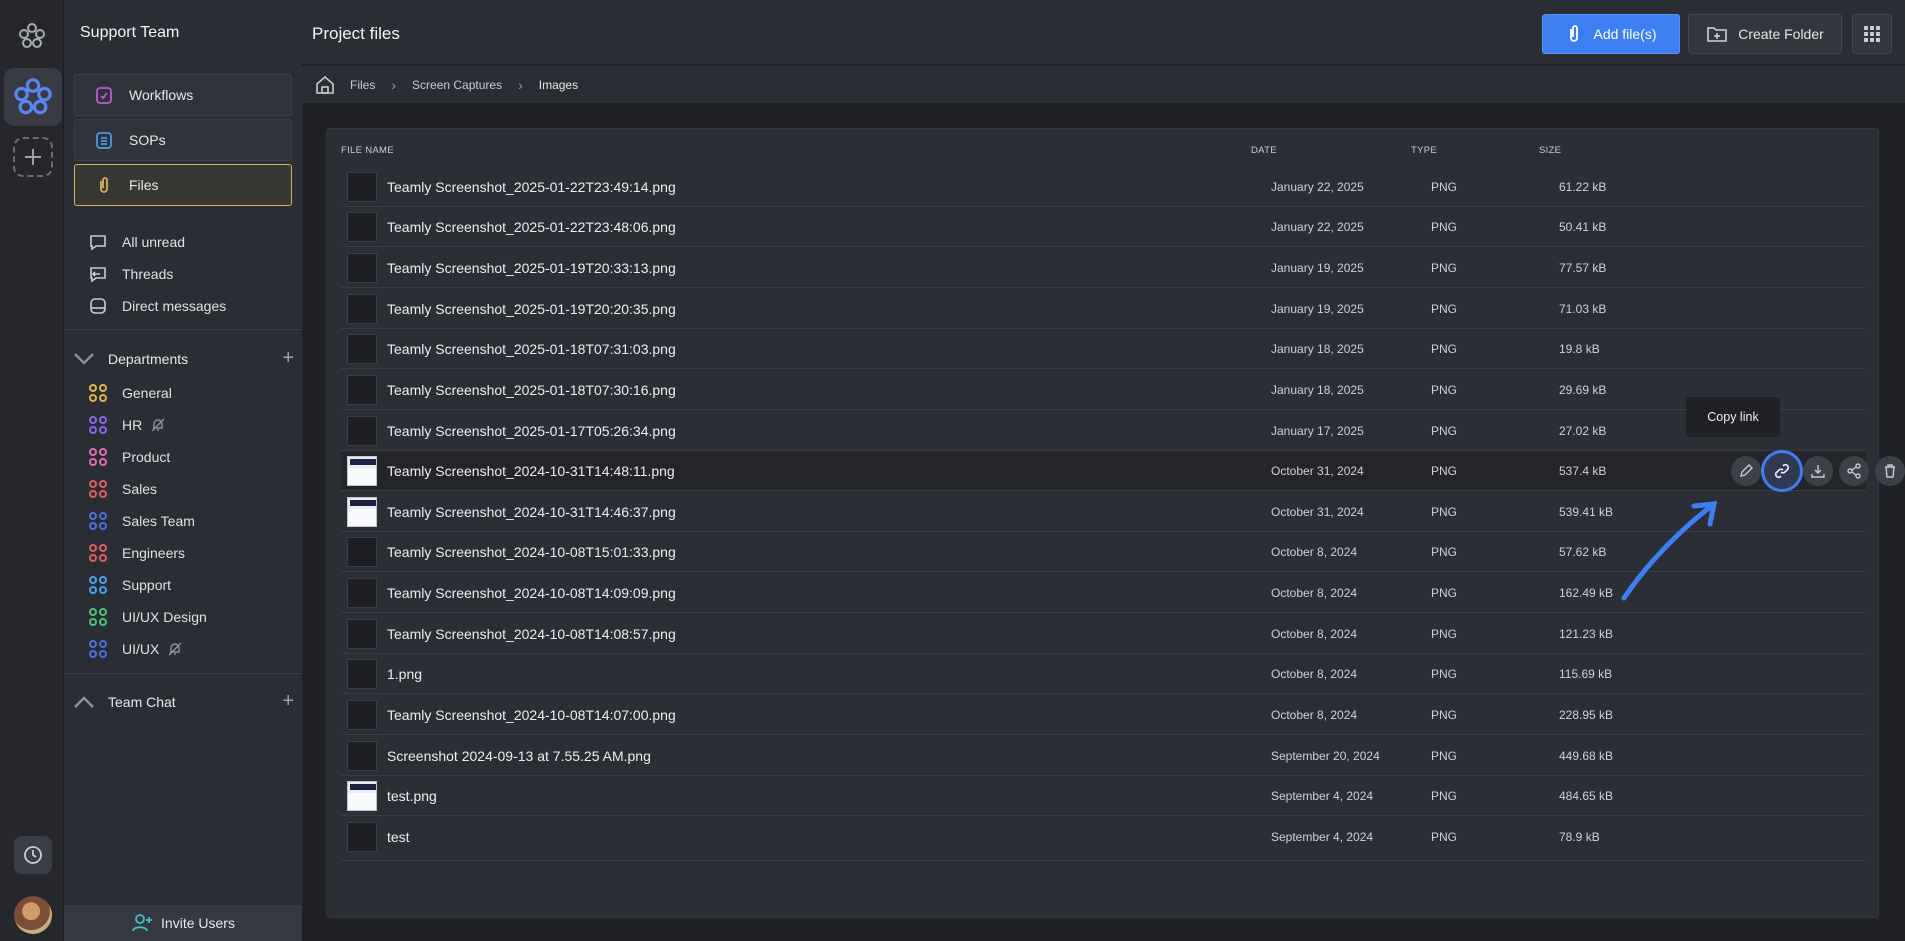 Image resolution: width=1905 pixels, height=941 pixels. What do you see at coordinates (325, 85) in the screenshot?
I see `home-icon` at bounding box center [325, 85].